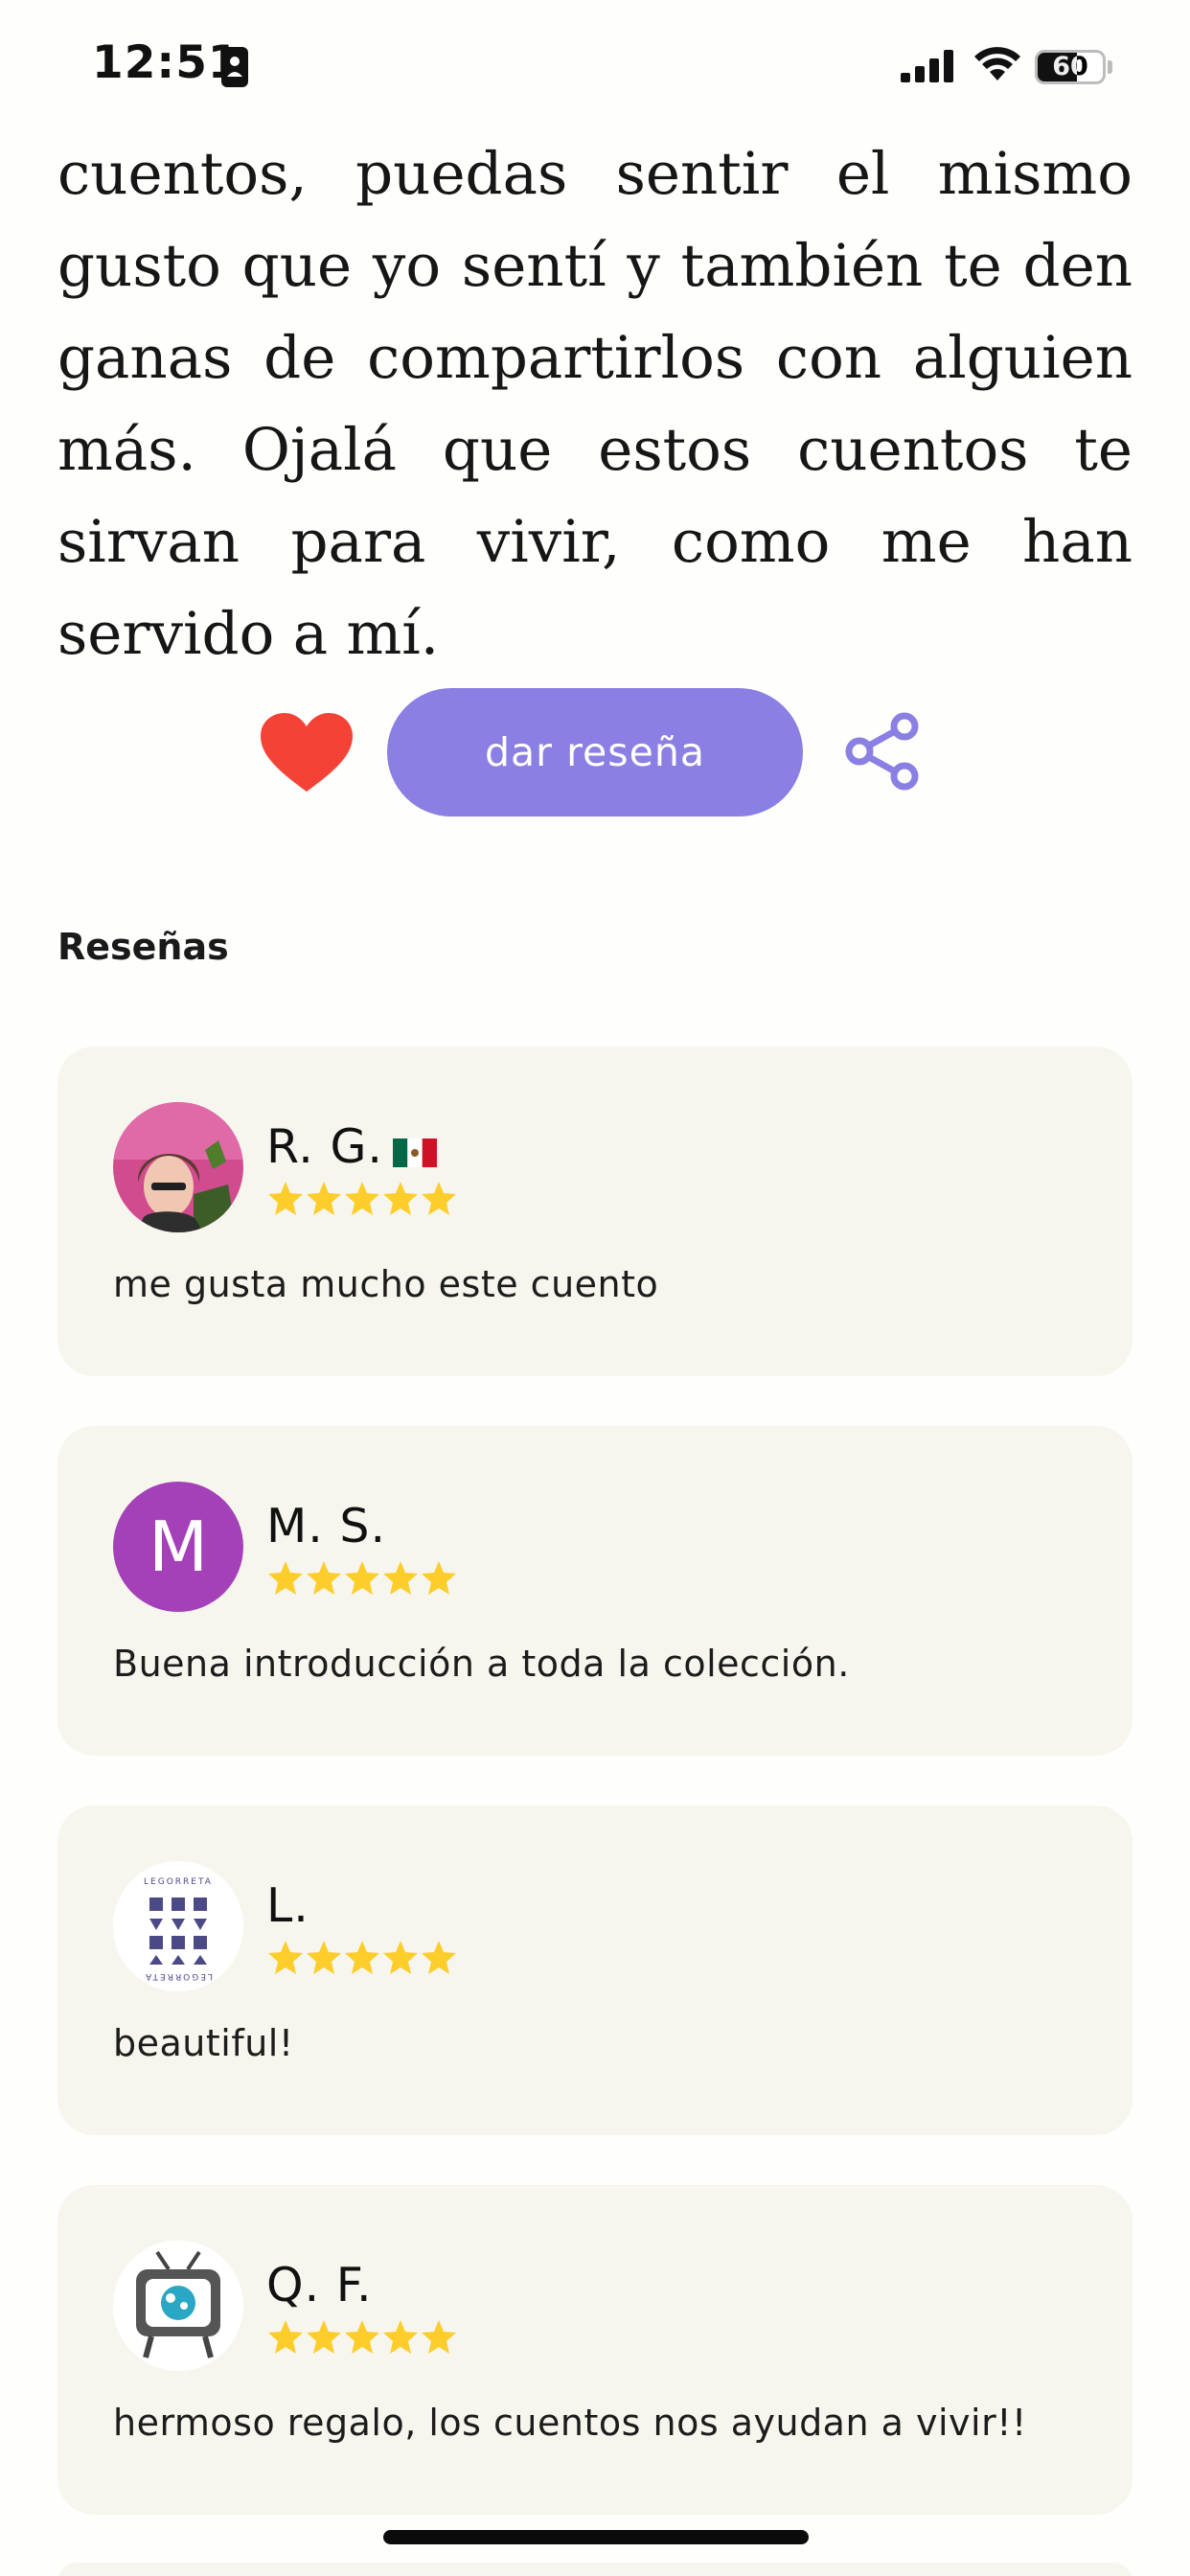 This screenshot has height=2576, width=1190. I want to click on reviewer-avatar: M, so click(178, 1547).